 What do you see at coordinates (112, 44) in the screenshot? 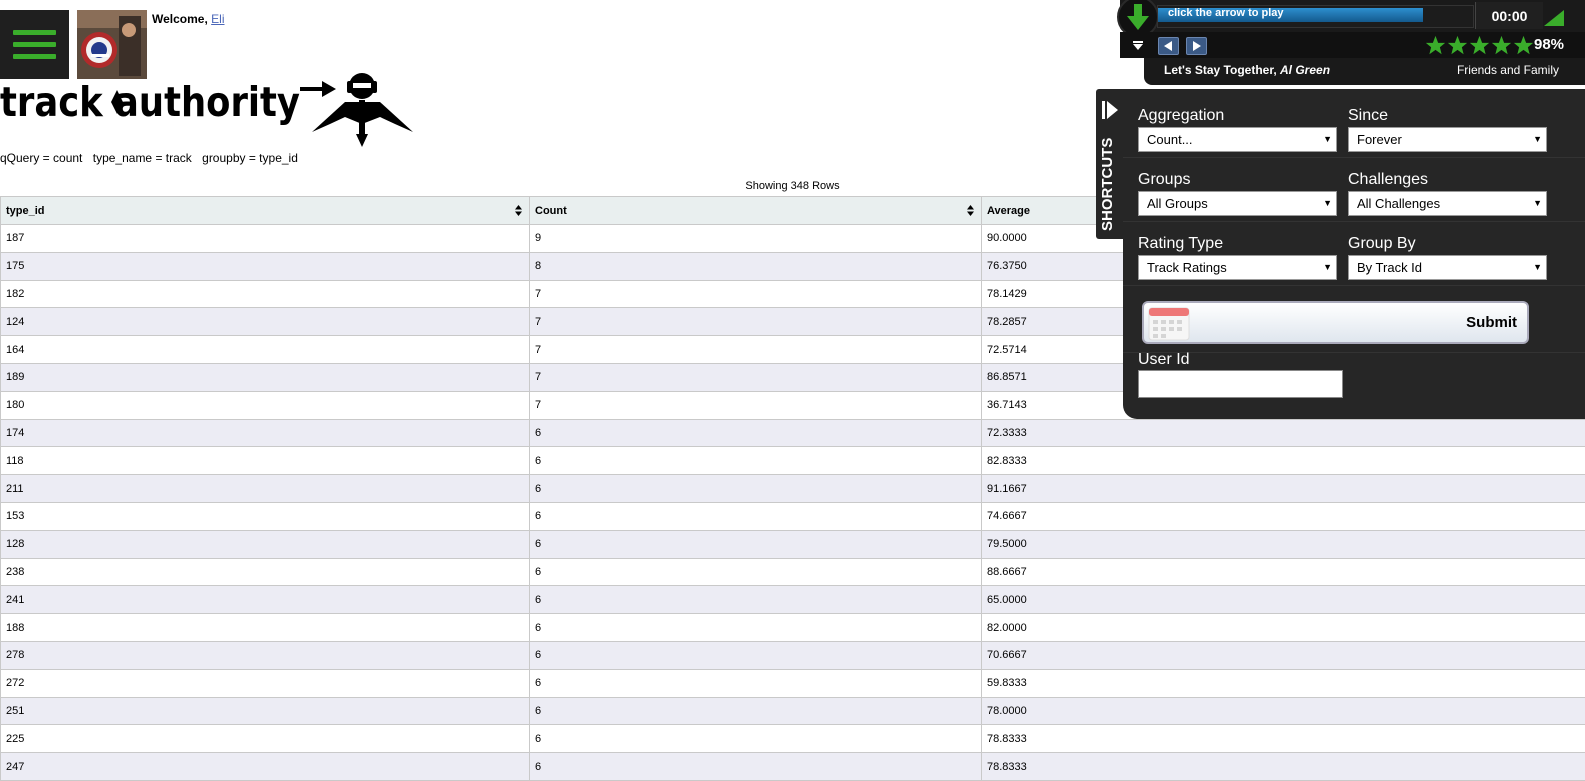
I see `avatar` at bounding box center [112, 44].